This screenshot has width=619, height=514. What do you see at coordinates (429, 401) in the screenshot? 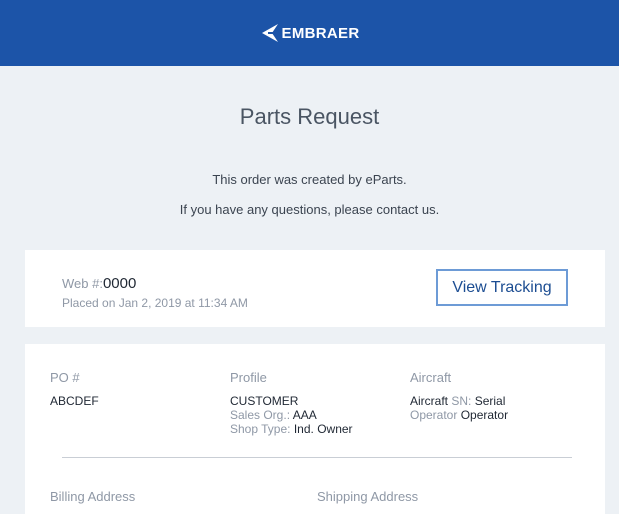
I see `aircraft-label: Aircraft` at bounding box center [429, 401].